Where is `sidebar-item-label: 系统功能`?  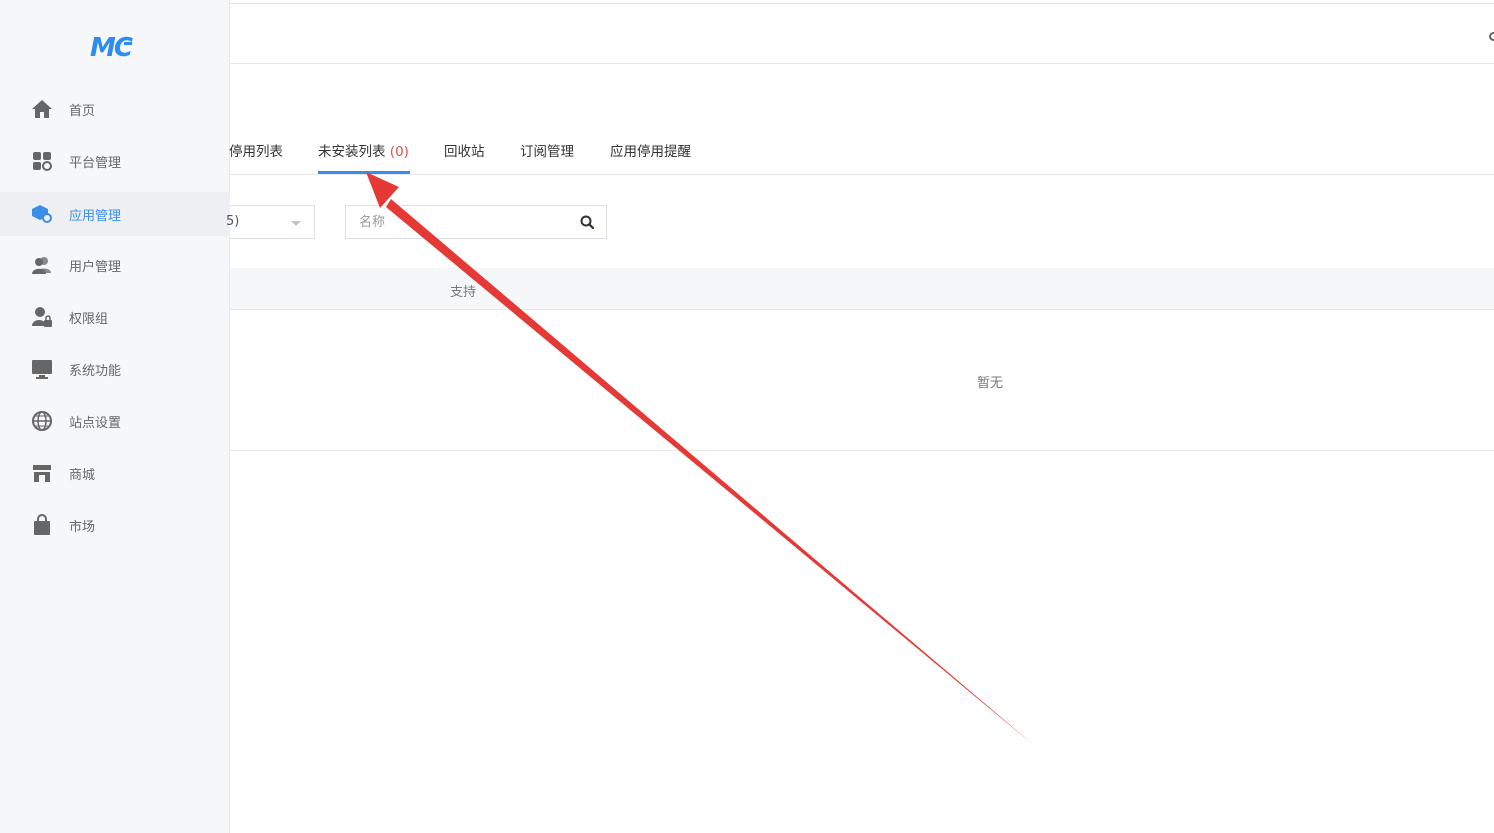
sidebar-item-label: 系统功能 is located at coordinates (95, 371).